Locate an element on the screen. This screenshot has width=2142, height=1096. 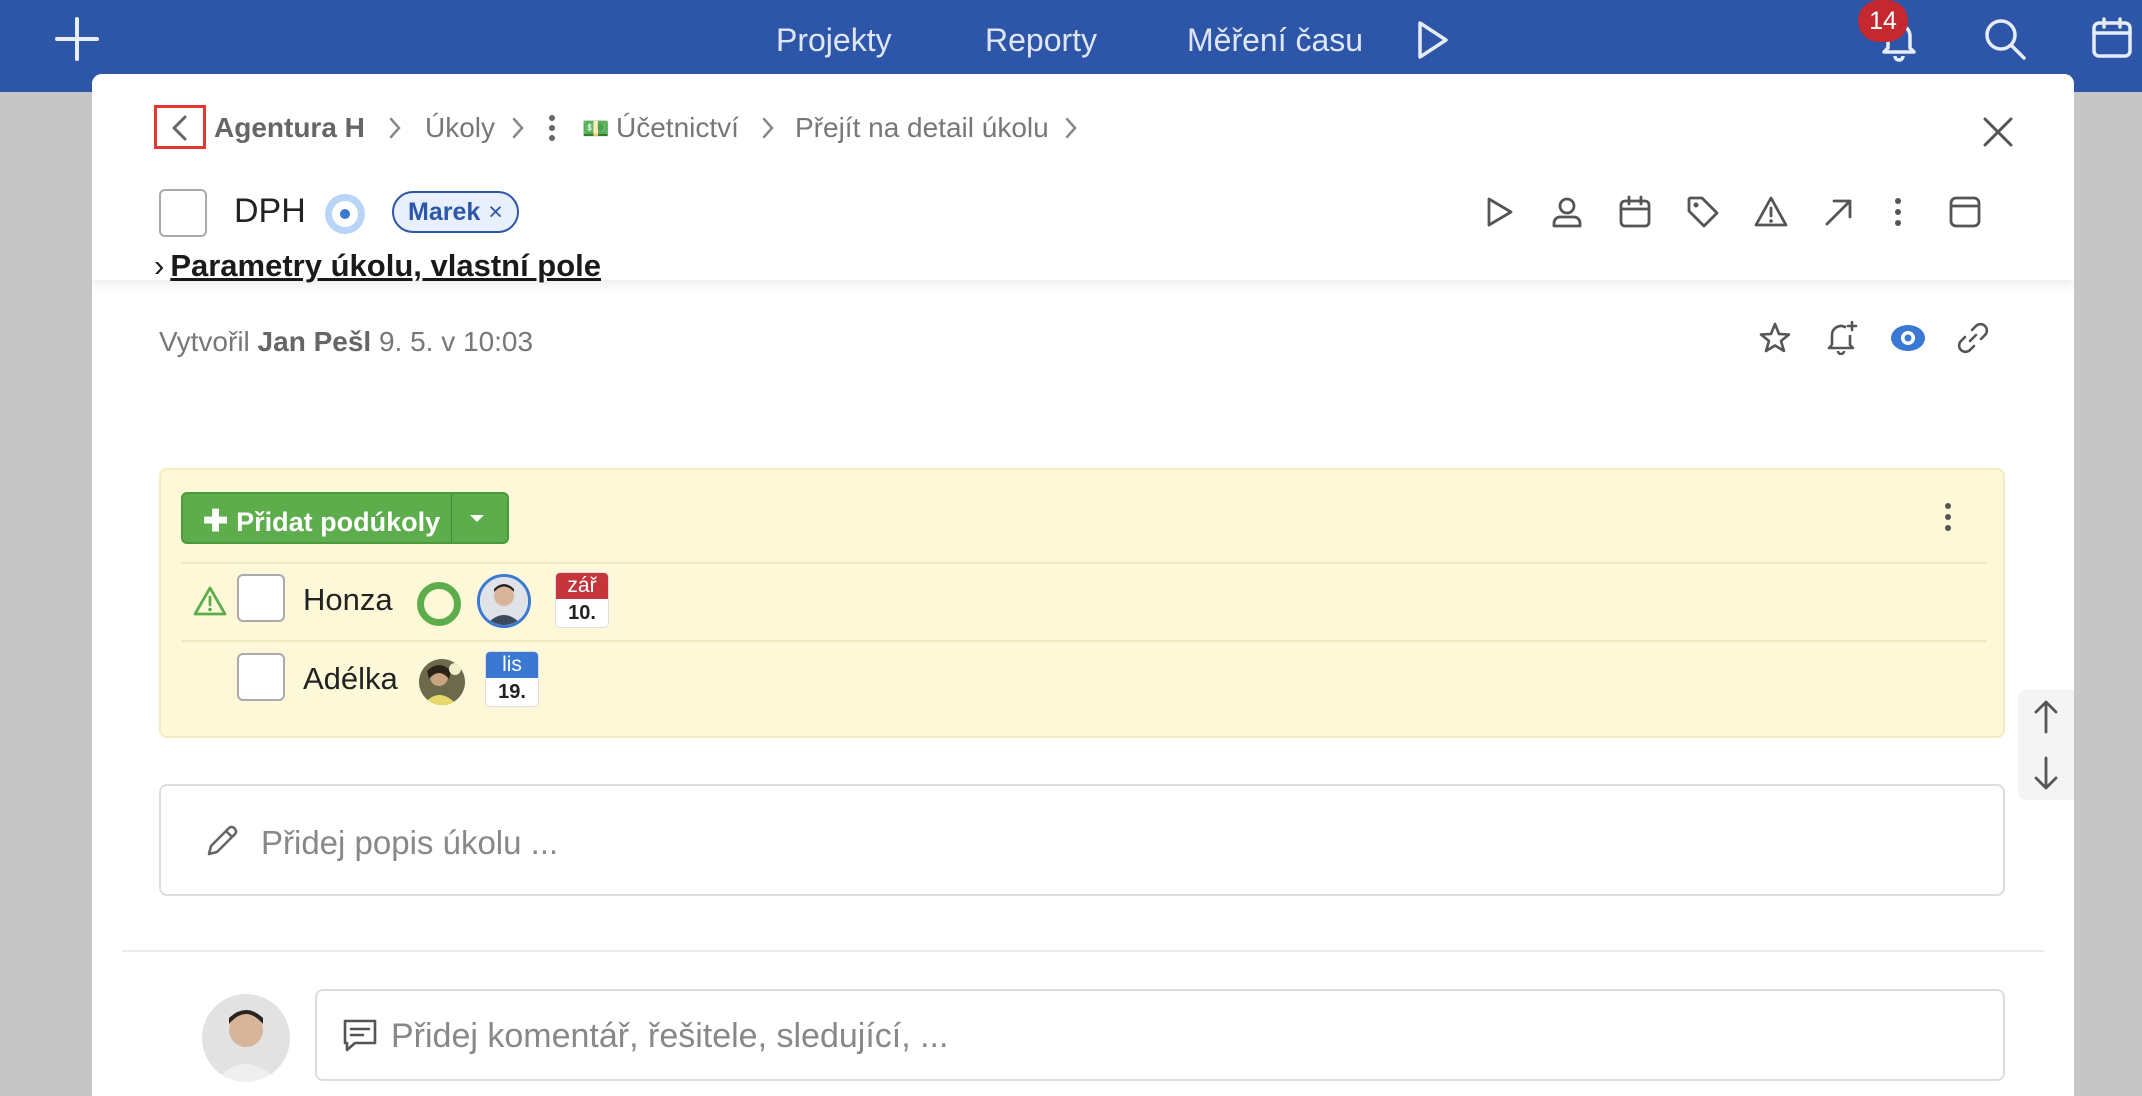
arrow-down-icon is located at coordinates (2046, 773).